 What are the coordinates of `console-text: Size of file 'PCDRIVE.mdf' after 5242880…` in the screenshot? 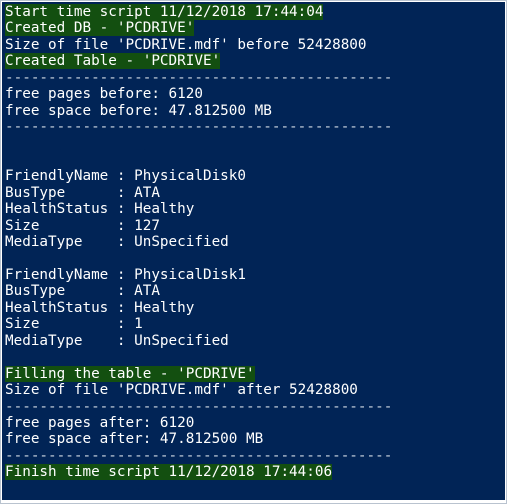 It's located at (181, 390).